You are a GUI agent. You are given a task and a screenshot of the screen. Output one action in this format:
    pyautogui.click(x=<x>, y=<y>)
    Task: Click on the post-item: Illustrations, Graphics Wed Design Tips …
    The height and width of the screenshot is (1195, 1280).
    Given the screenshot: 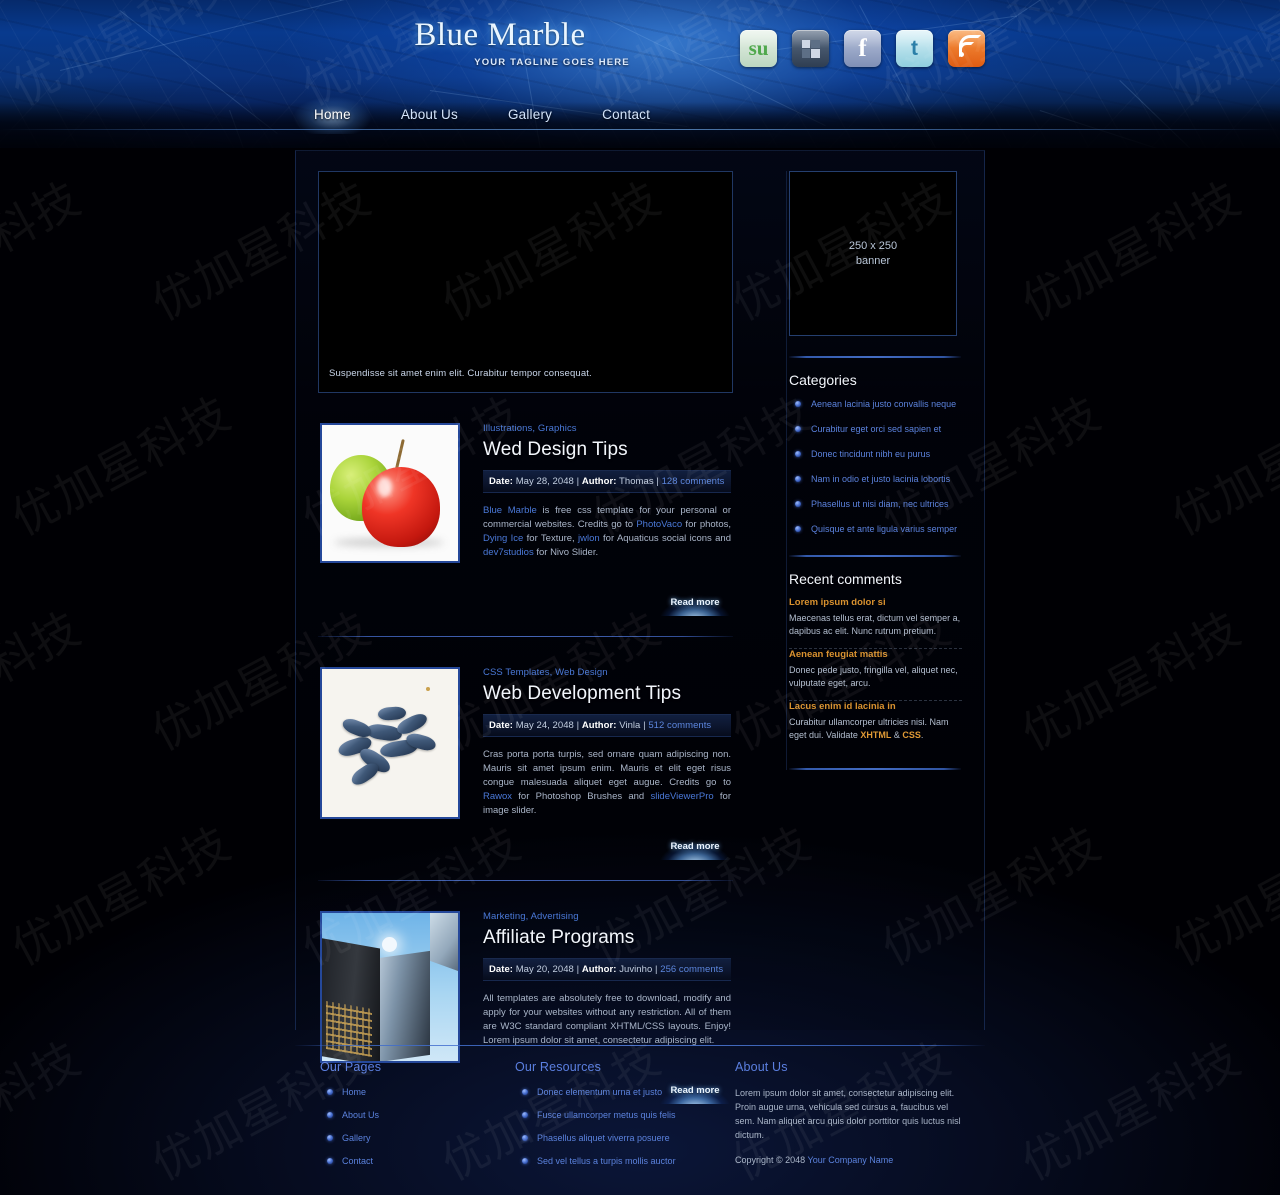 What is the action you would take?
    pyautogui.click(x=525, y=519)
    